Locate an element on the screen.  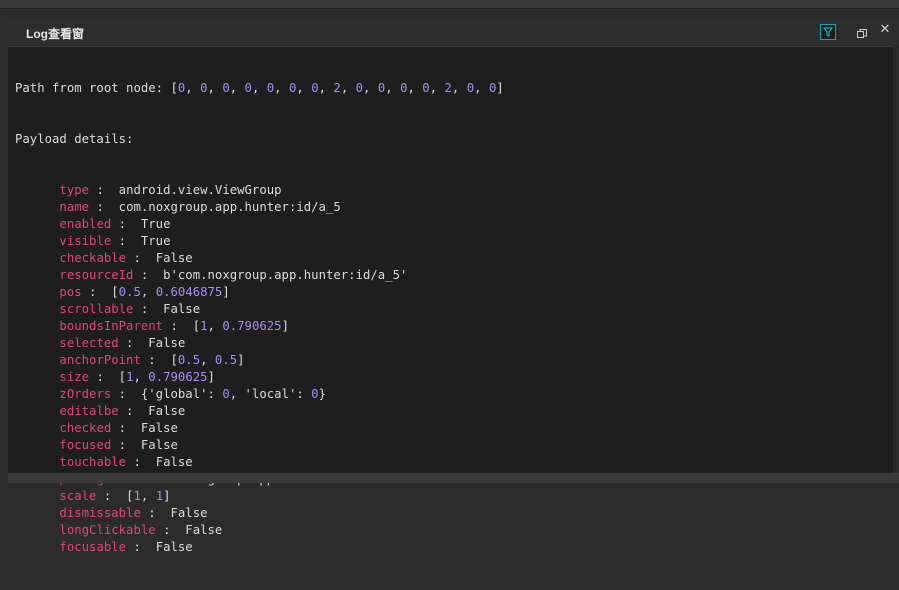
payload-field-dismissable: dismissable : False is located at coordinates (133, 513).